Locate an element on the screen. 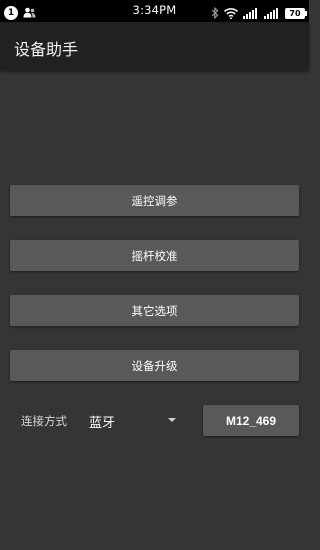  connection-method-value: 蓝牙 is located at coordinates (102, 423).